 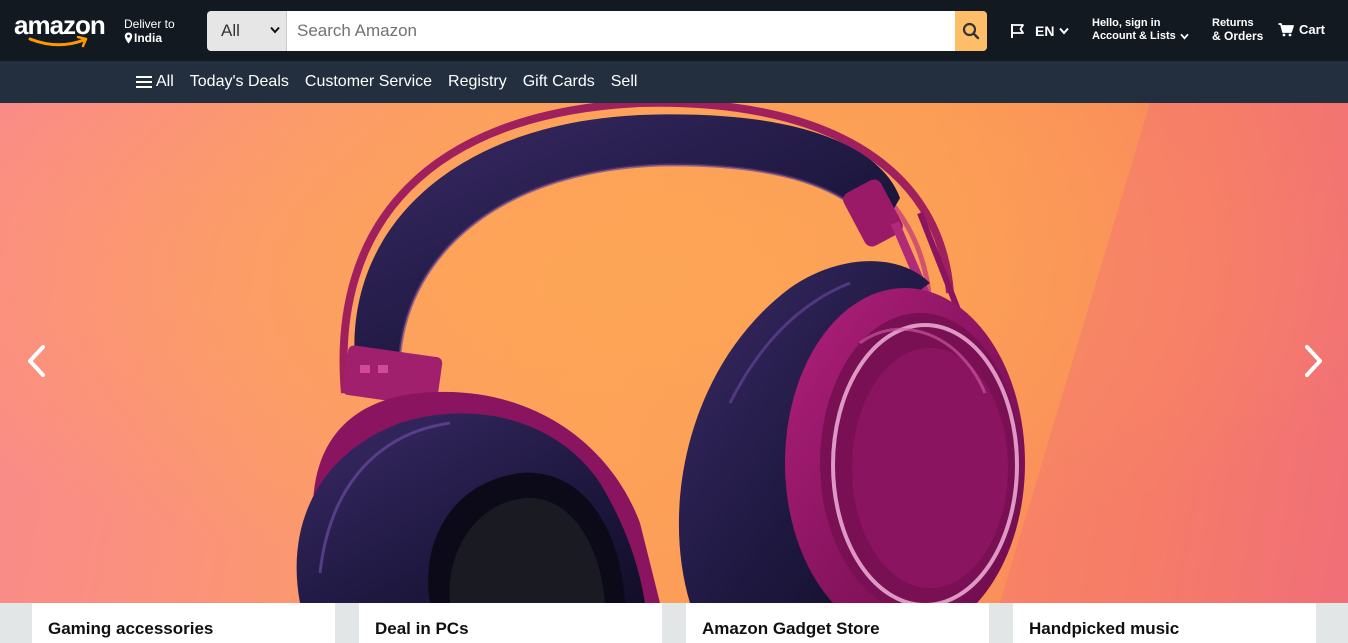 What do you see at coordinates (1238, 36) in the screenshot?
I see `orders-label: & Orders` at bounding box center [1238, 36].